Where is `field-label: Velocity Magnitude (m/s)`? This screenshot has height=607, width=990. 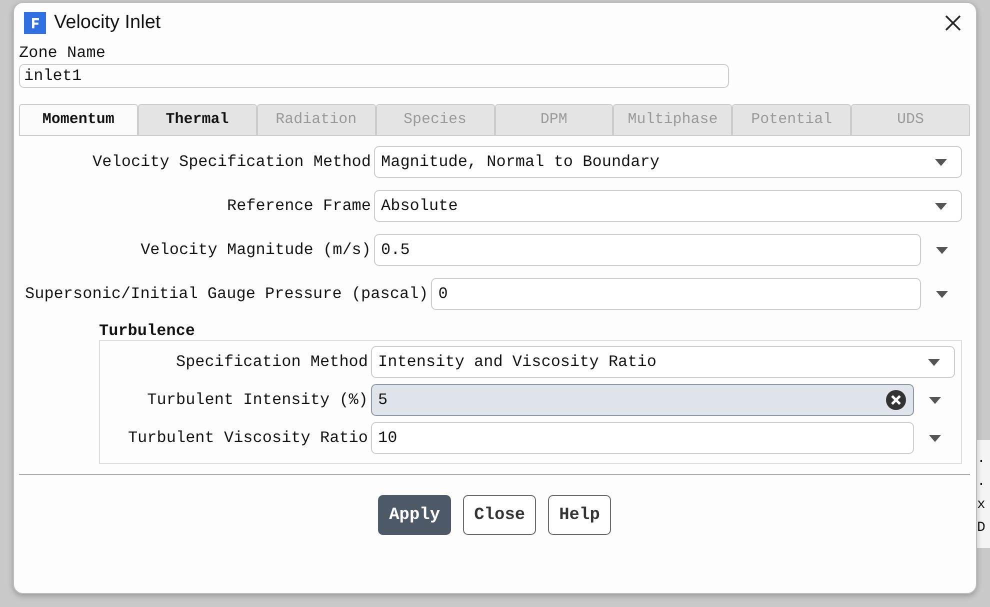
field-label: Velocity Magnitude (m/s) is located at coordinates (255, 250).